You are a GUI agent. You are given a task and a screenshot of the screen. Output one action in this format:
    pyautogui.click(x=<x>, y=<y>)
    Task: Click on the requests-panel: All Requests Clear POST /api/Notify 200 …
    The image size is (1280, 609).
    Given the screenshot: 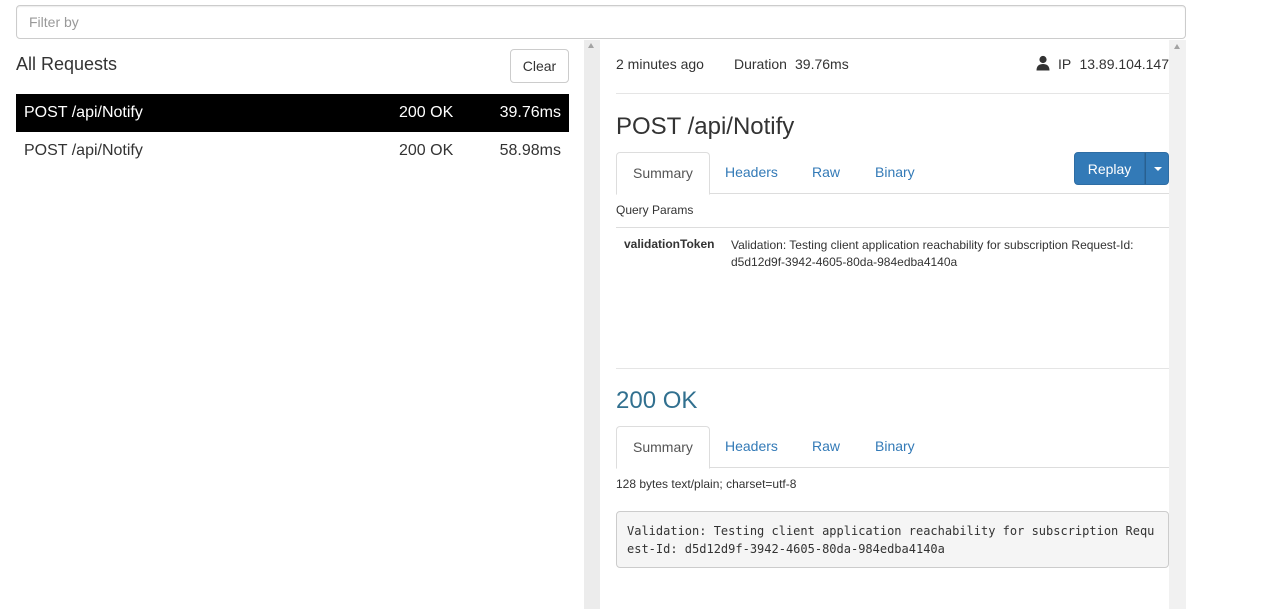 What is the action you would take?
    pyautogui.click(x=292, y=108)
    